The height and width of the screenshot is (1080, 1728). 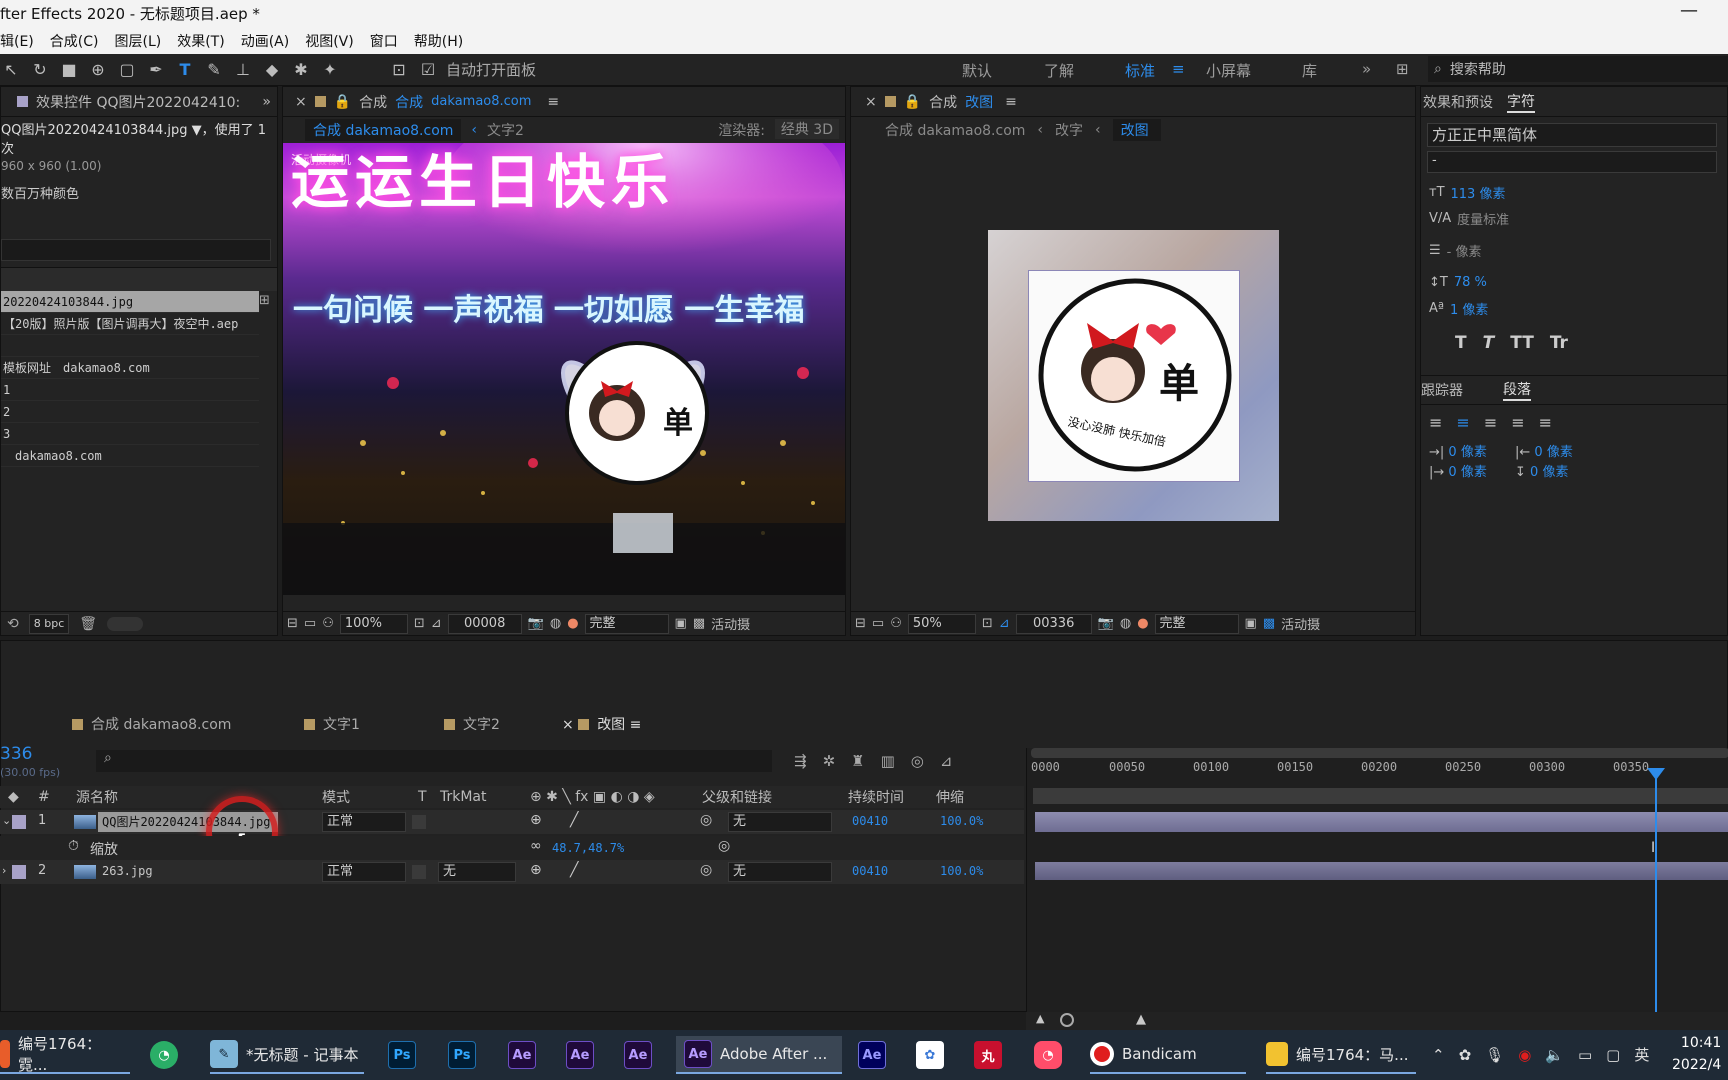 What do you see at coordinates (74, 41) in the screenshot?
I see `menu-composition: 合成(C)` at bounding box center [74, 41].